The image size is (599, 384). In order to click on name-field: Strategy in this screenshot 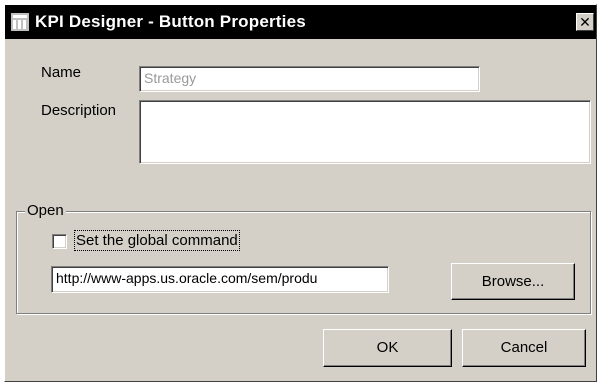, I will do `click(309, 79)`.